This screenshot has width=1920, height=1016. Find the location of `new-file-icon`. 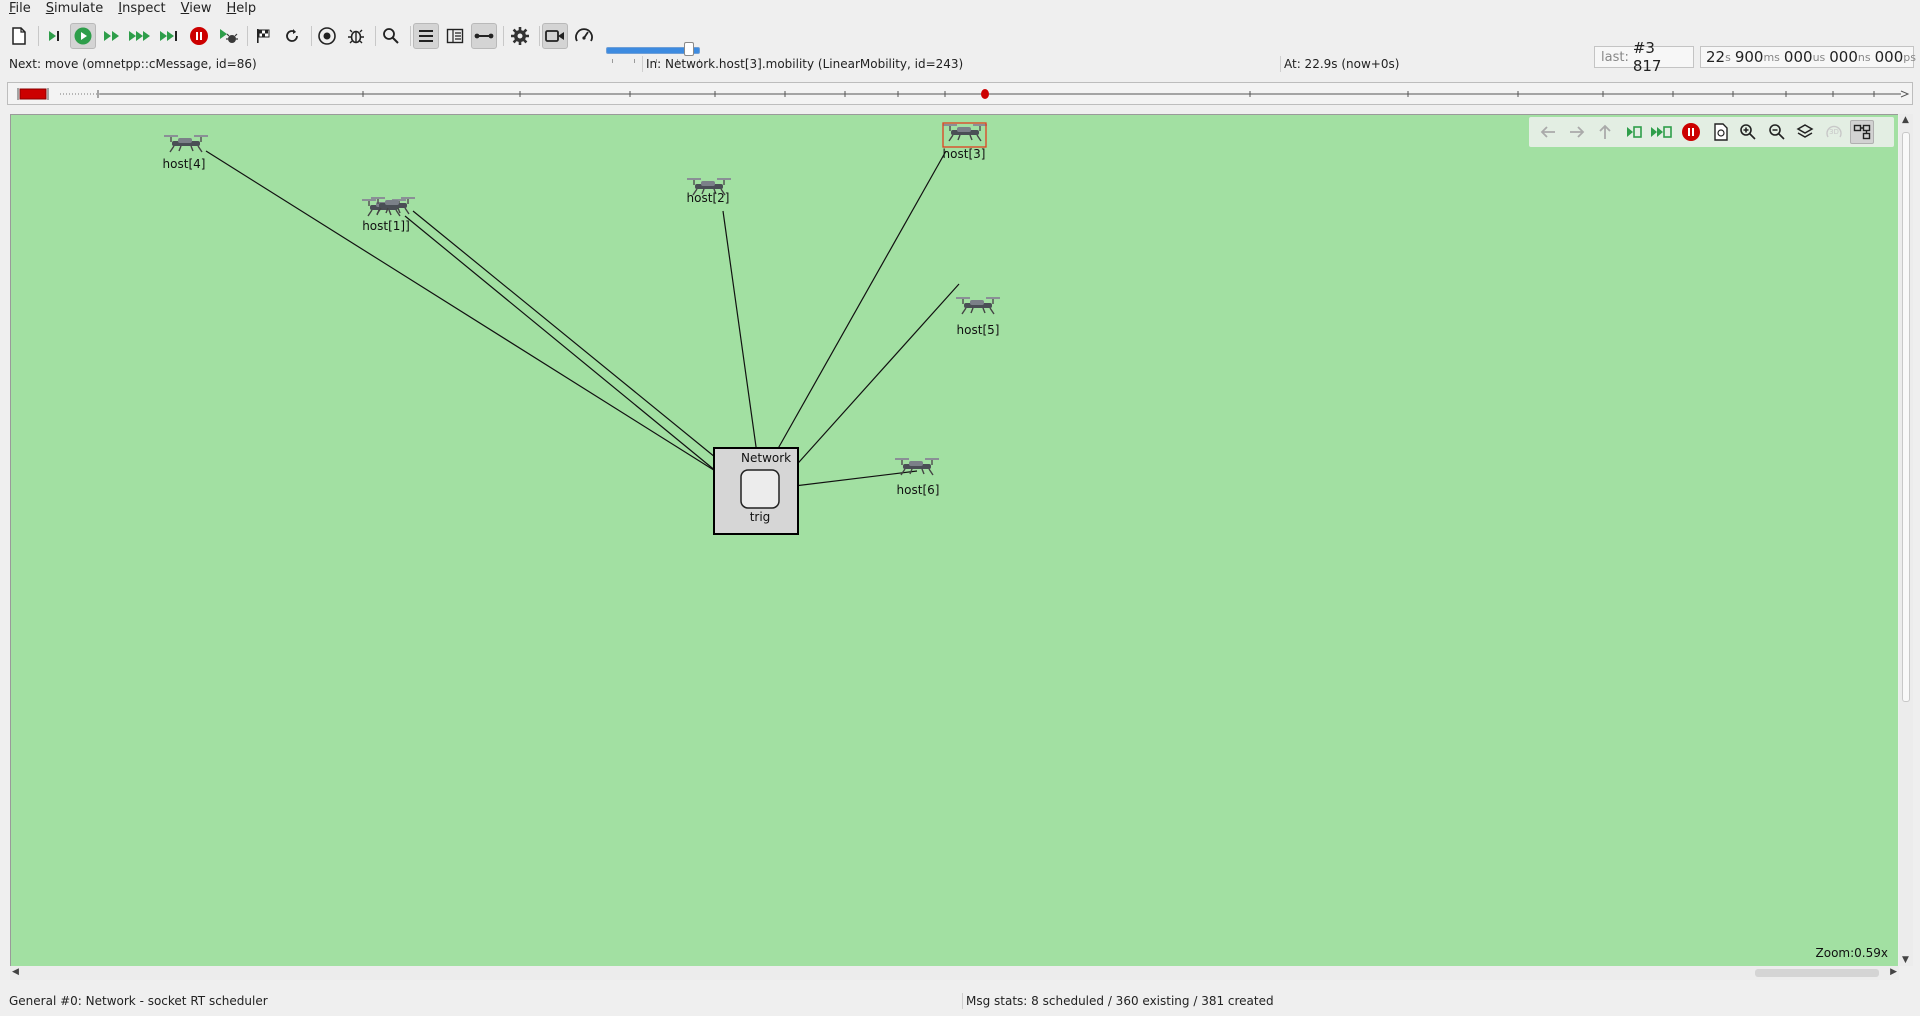

new-file-icon is located at coordinates (19, 36).